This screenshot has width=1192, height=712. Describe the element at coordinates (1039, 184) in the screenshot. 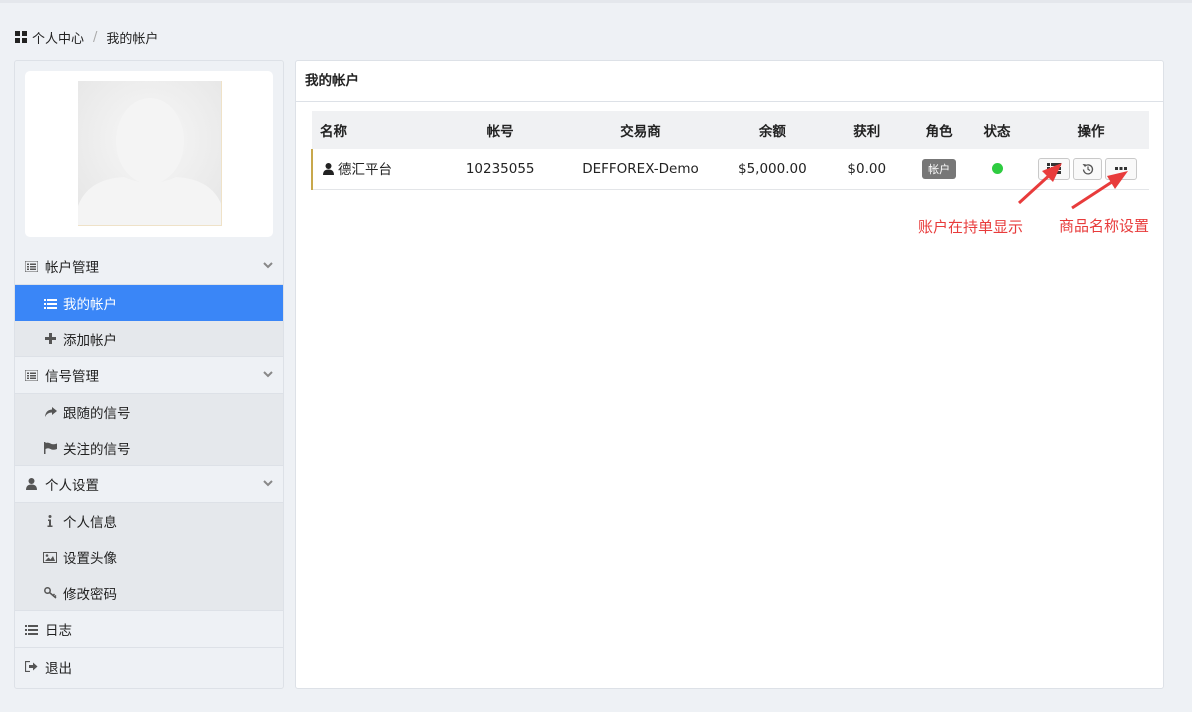

I see `annotation-arrow-left` at that location.